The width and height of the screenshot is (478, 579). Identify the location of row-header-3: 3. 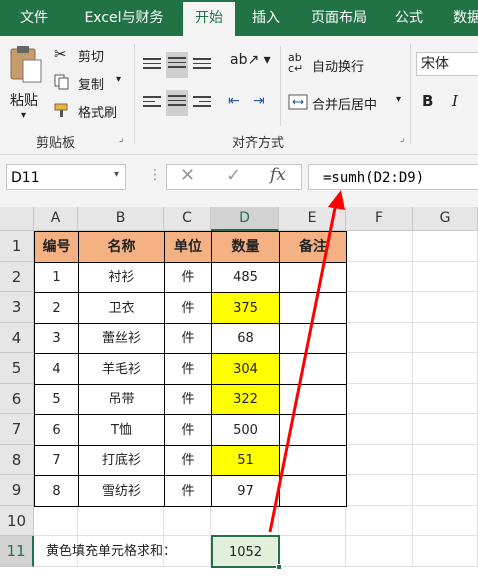
(17, 307).